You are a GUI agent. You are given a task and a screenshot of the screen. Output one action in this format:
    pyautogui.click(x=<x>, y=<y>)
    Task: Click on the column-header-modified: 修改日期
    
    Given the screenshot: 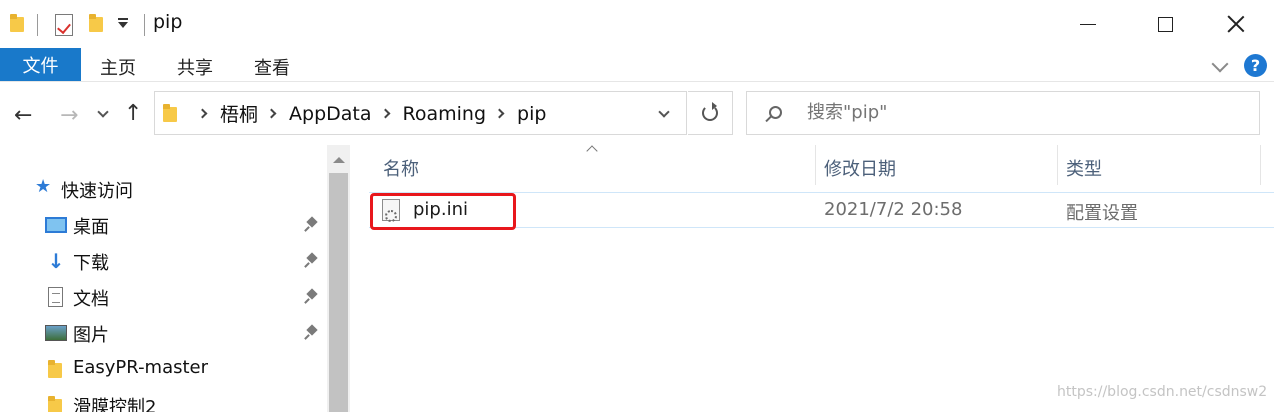 What is the action you would take?
    pyautogui.click(x=860, y=167)
    